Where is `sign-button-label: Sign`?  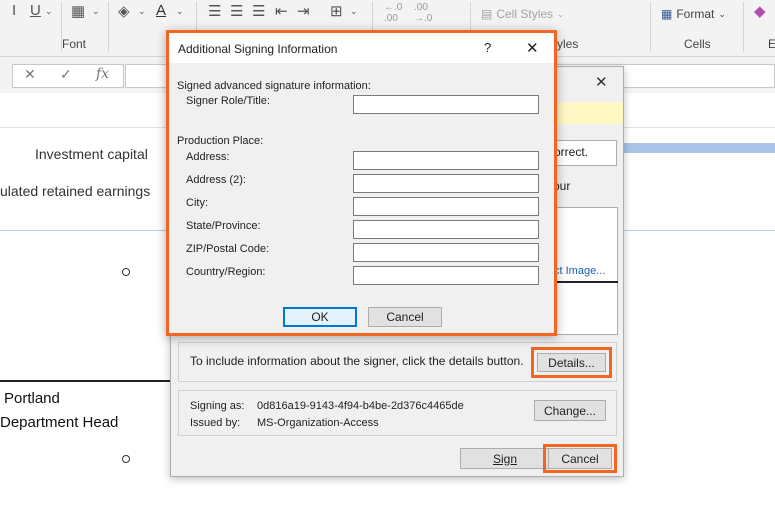
sign-button-label: Sign is located at coordinates (505, 458).